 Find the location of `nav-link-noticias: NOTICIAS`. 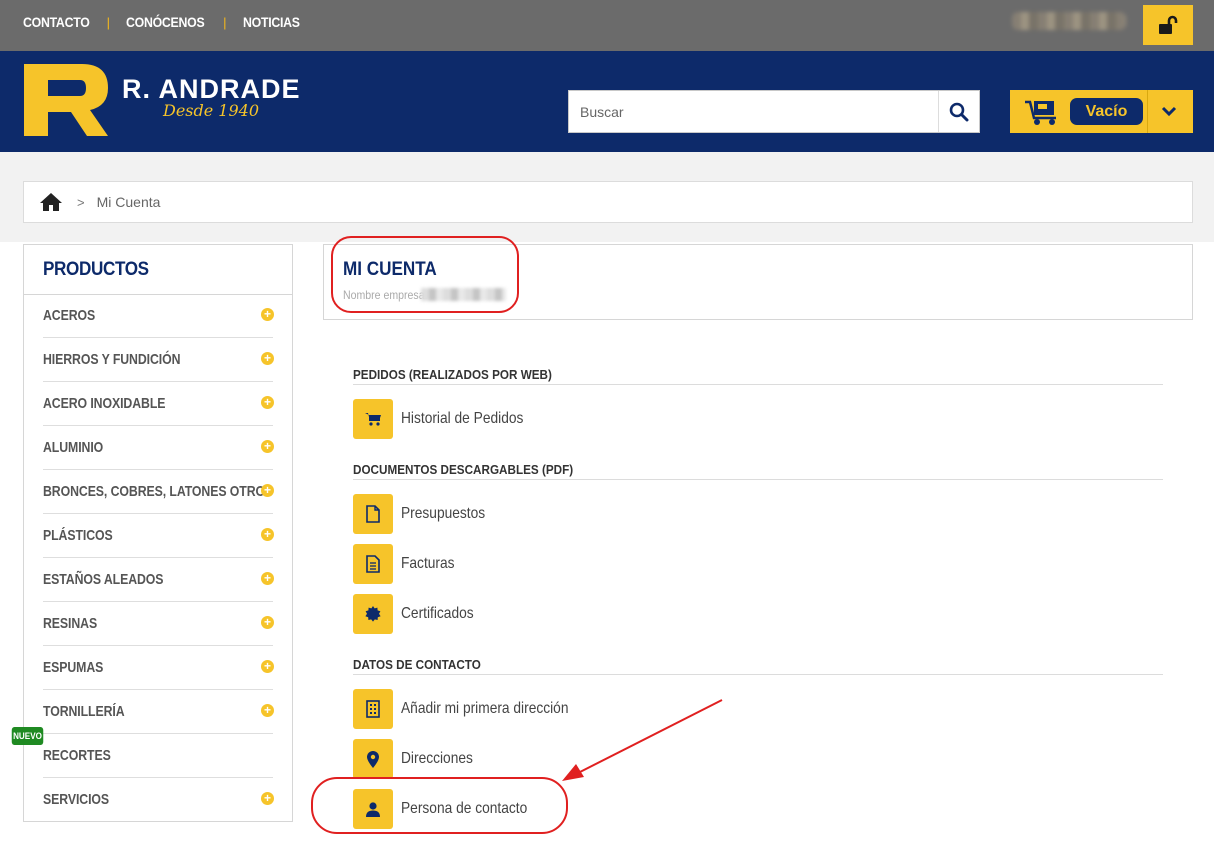

nav-link-noticias: NOTICIAS is located at coordinates (271, 22).